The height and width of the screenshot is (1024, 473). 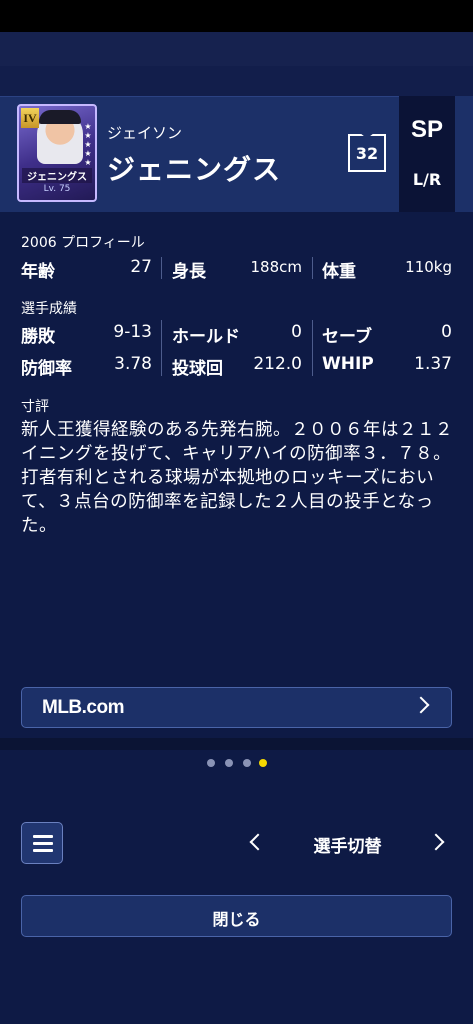 What do you see at coordinates (433, 364) in the screenshot?
I see `whip-value: 1.37` at bounding box center [433, 364].